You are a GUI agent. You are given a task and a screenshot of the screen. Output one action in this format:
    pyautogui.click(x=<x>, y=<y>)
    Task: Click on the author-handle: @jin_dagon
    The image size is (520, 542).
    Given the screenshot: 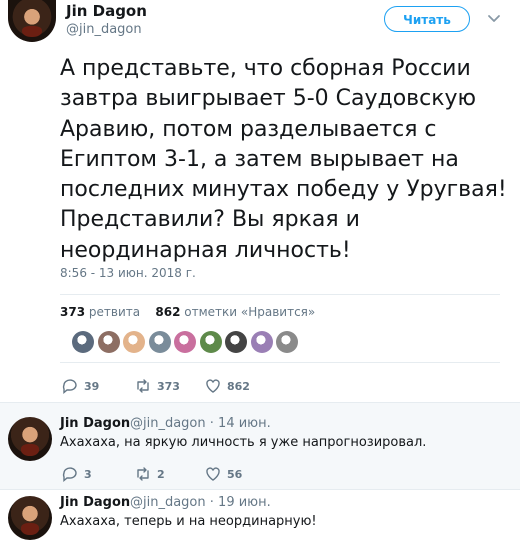 What is the action you would take?
    pyautogui.click(x=104, y=29)
    